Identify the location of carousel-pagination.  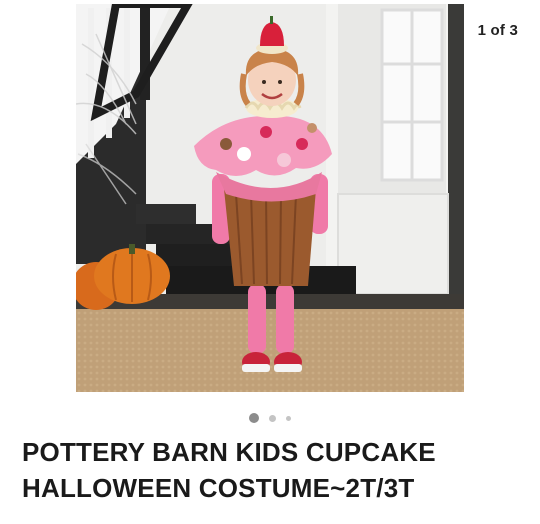
(270, 418).